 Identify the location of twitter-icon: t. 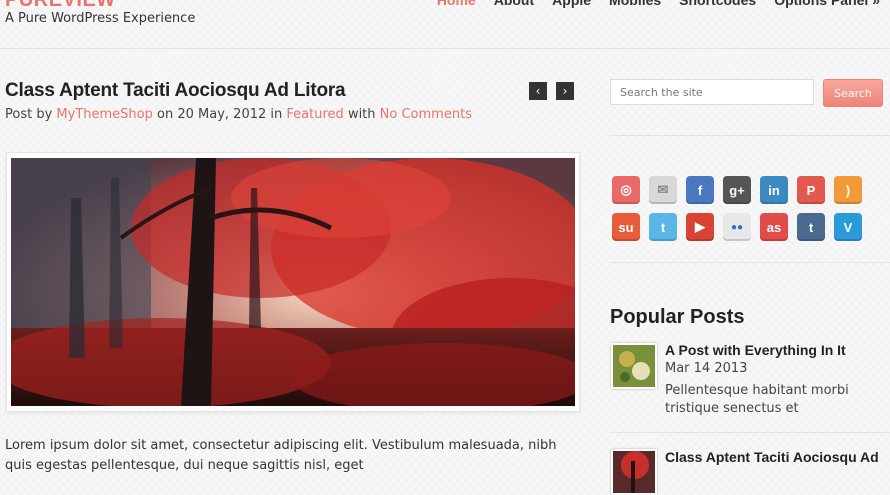
(663, 227).